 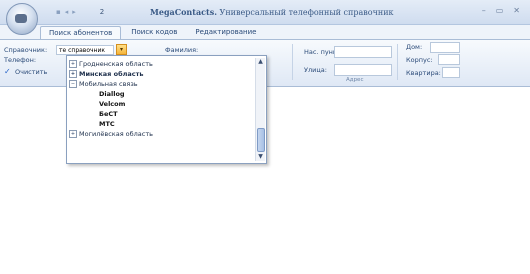 What do you see at coordinates (161, 84) in the screenshot?
I see `tree-item-mobile: − Мобильная связь` at bounding box center [161, 84].